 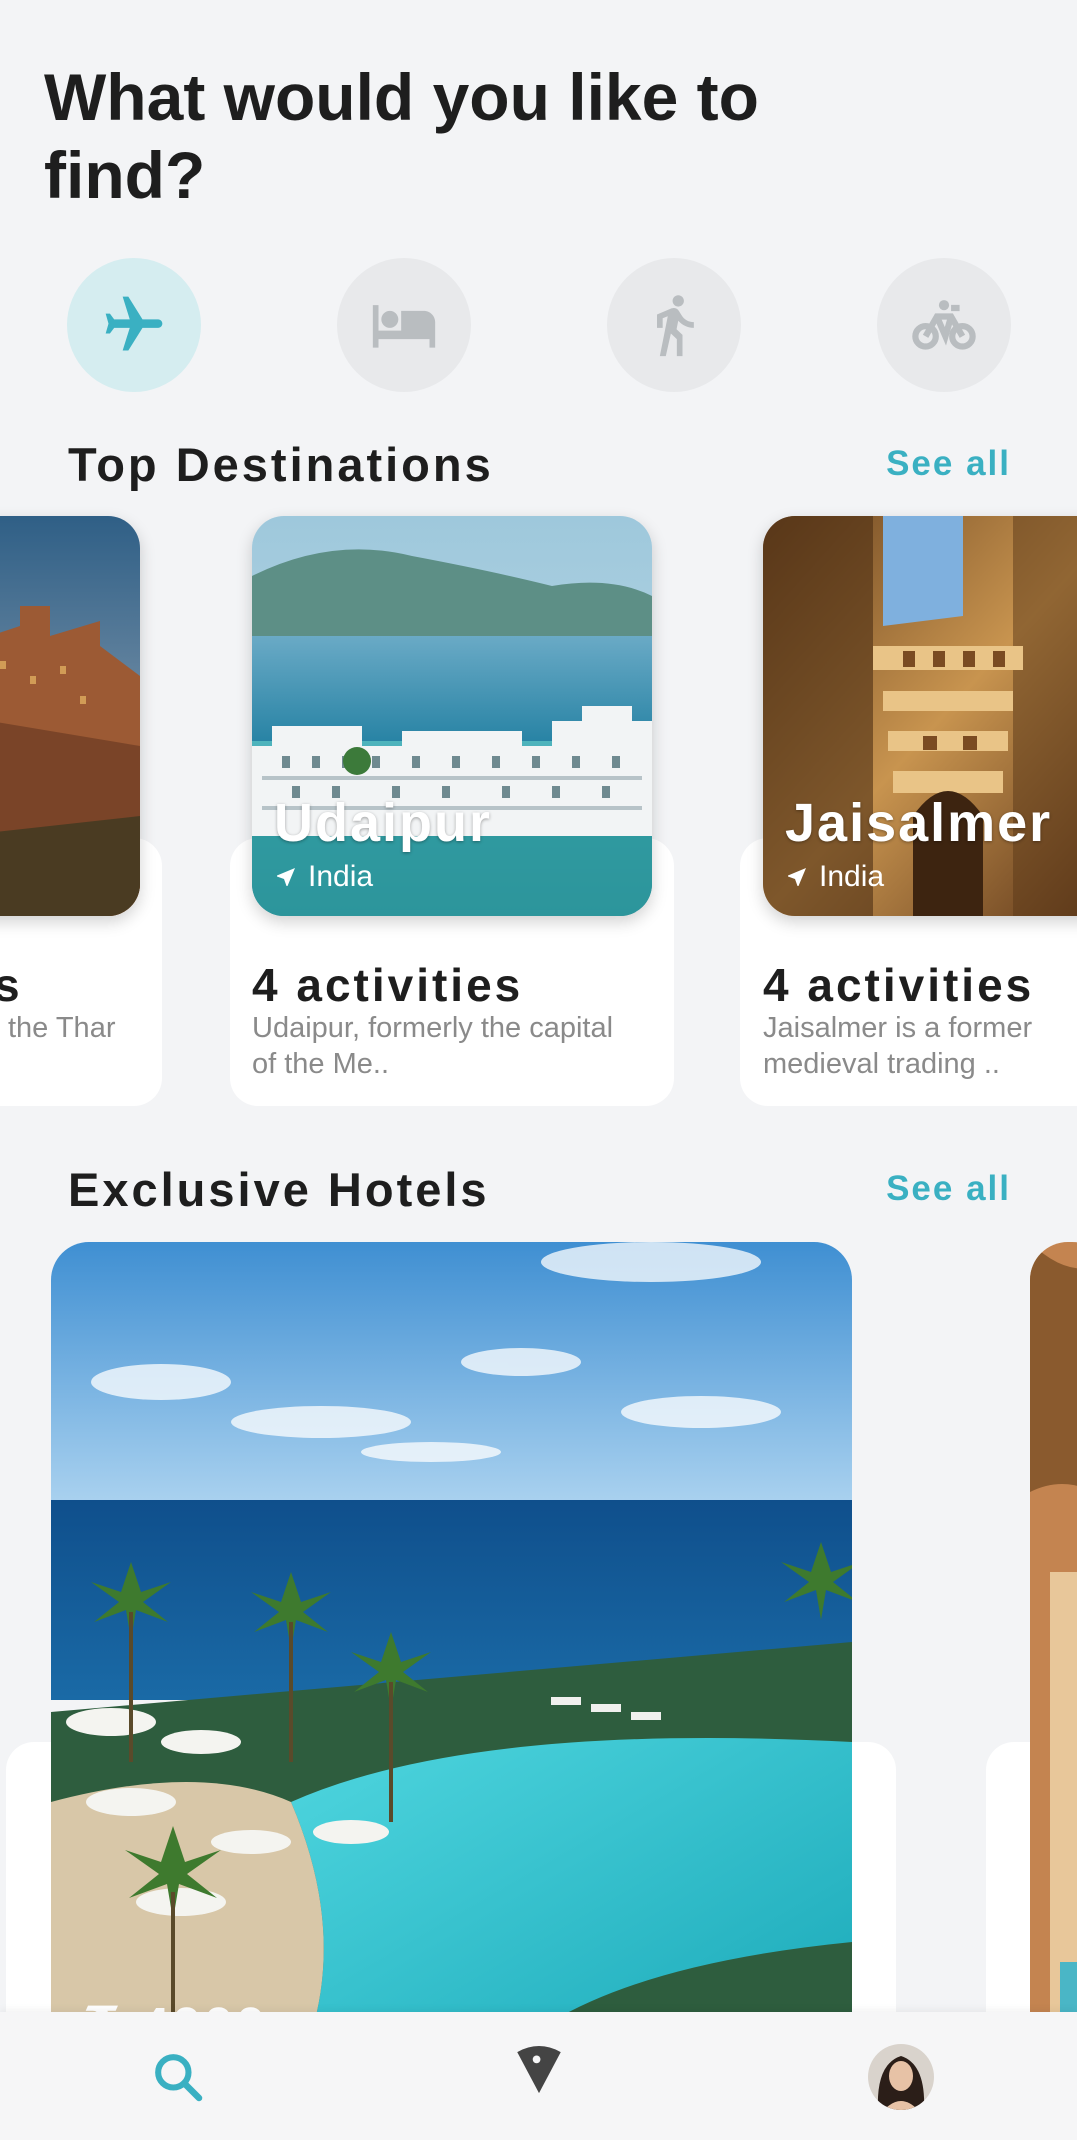 What do you see at coordinates (281, 464) in the screenshot?
I see `section-title-destinations: Top Destinations` at bounding box center [281, 464].